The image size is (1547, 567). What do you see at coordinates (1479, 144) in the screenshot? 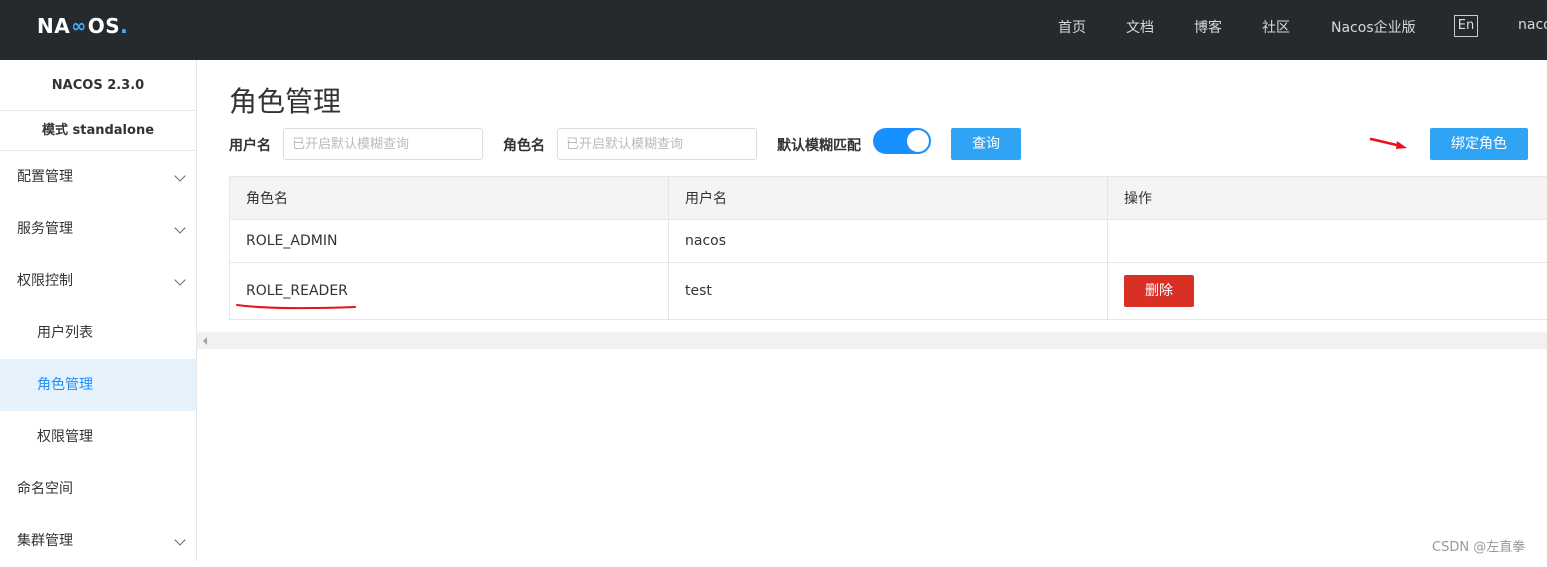
I see `bind-role-button: 绑定角色` at bounding box center [1479, 144].